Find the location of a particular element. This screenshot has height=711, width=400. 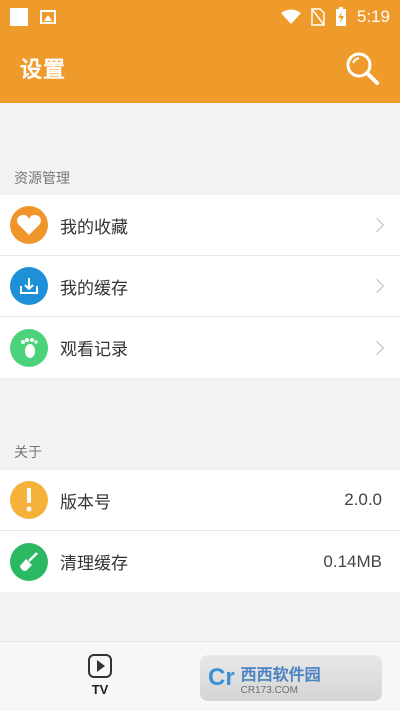

footprint-icon is located at coordinates (29, 347).